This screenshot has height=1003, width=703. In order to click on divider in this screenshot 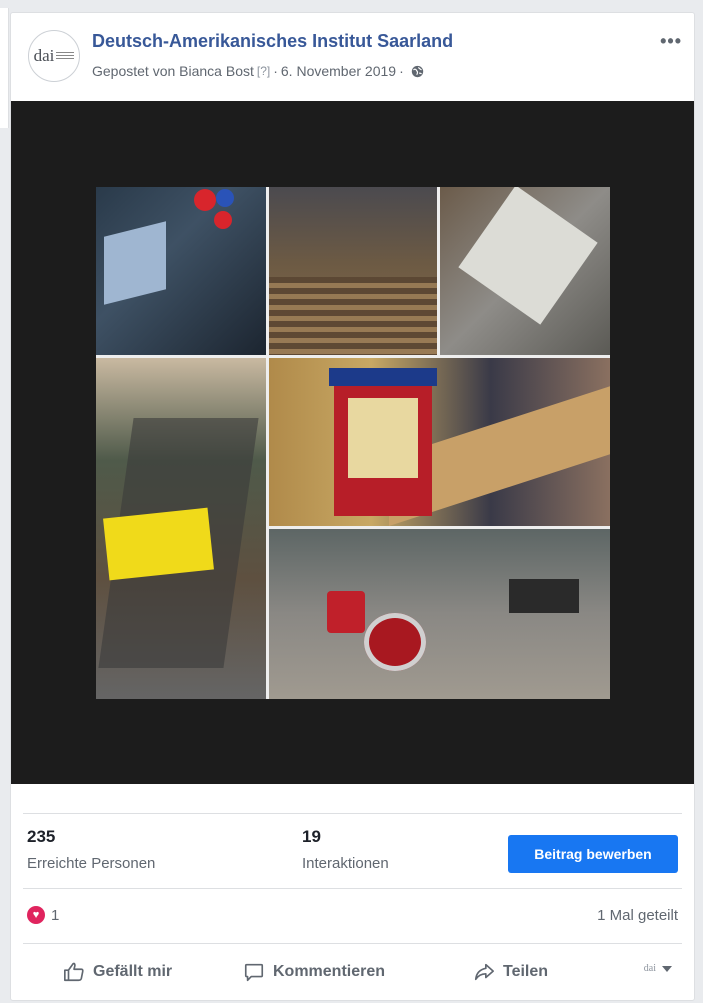, I will do `click(352, 813)`.